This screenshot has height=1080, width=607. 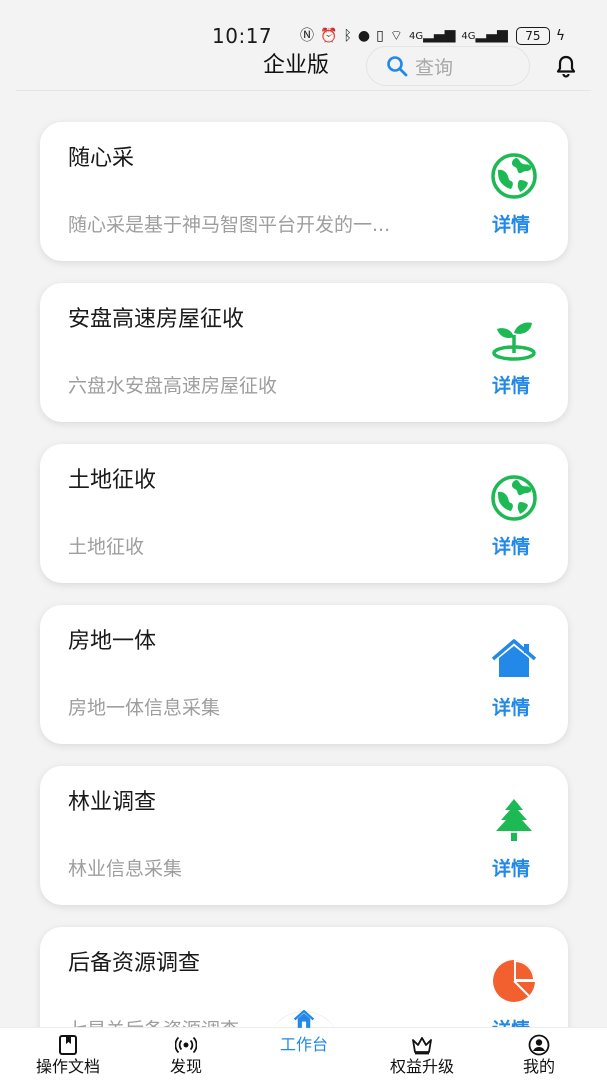 I want to click on signal-2-icon: 4G▂▄▆, so click(x=484, y=35).